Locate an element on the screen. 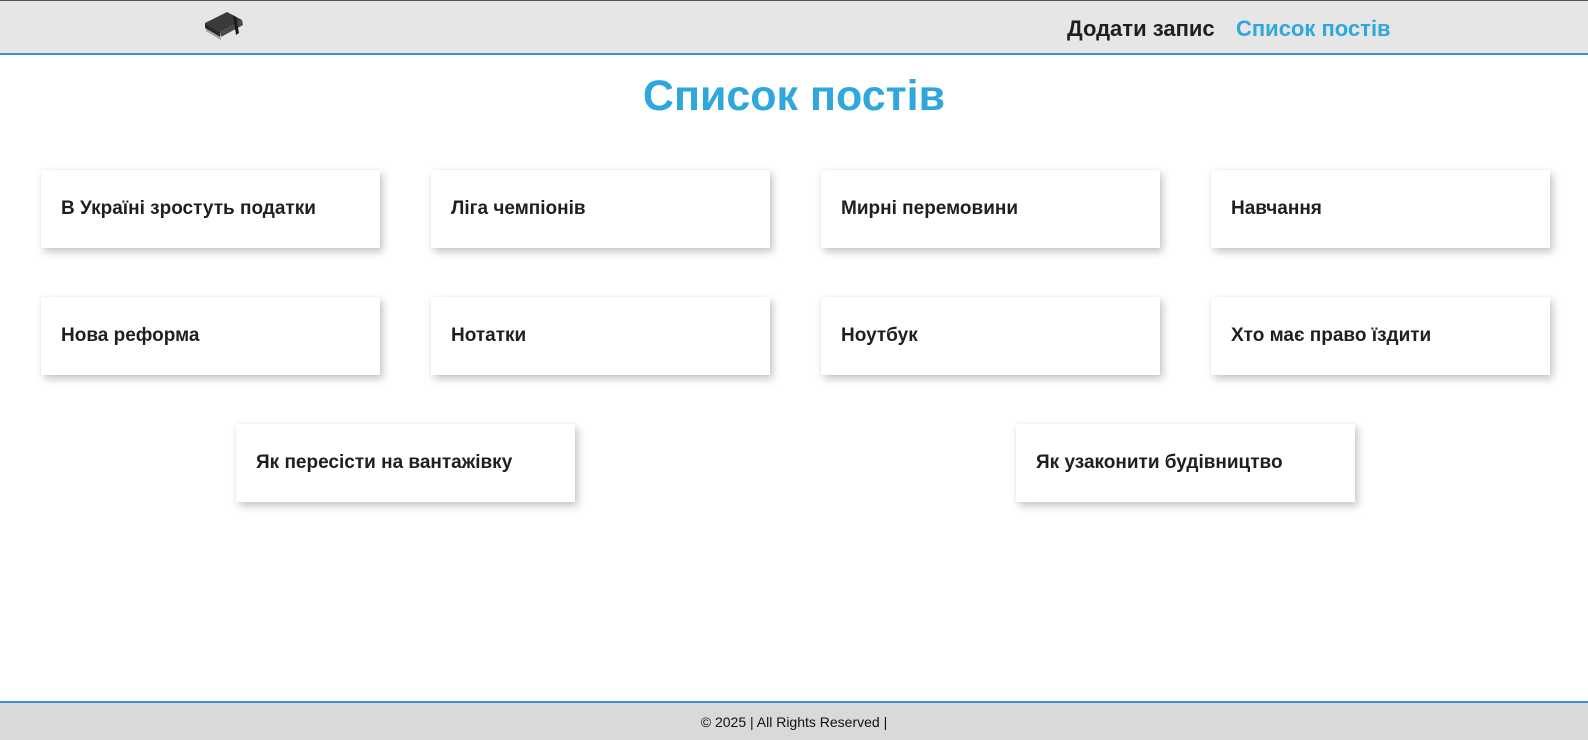 This screenshot has width=1588, height=740. post-card: Як узаконити будівництво is located at coordinates (1185, 463).